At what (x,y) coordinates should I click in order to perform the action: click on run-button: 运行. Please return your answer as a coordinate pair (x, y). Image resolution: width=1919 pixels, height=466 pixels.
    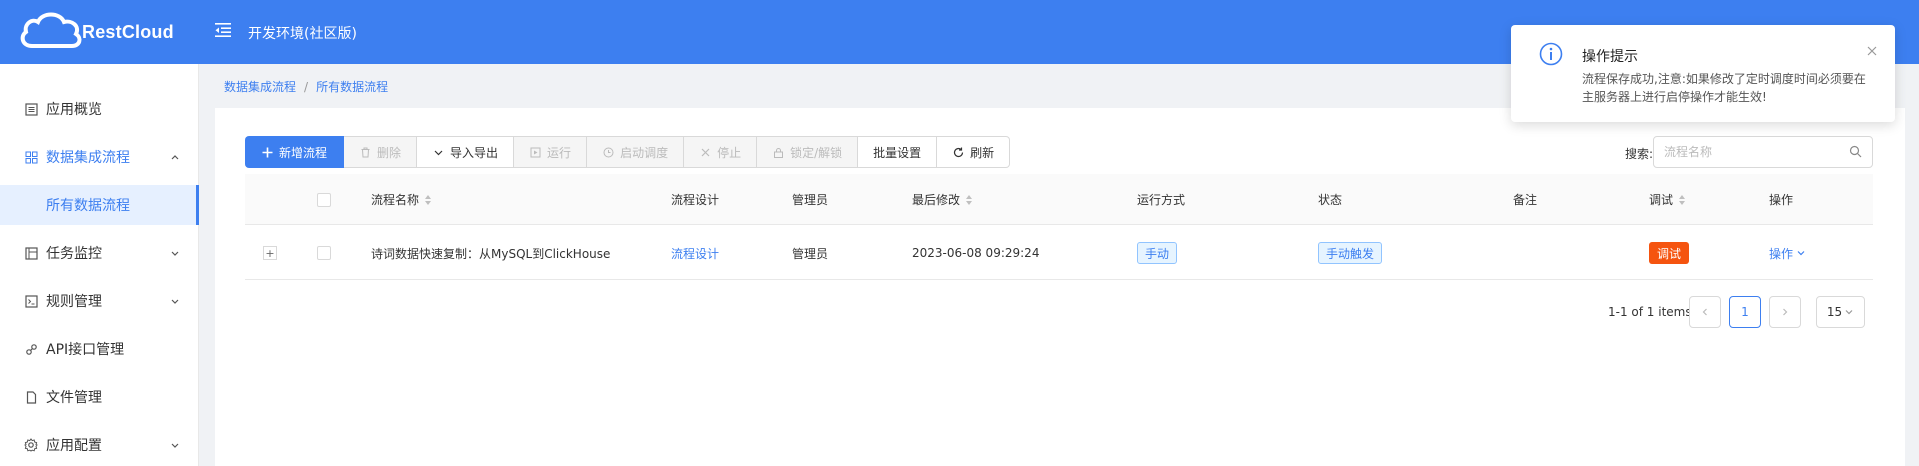
    Looking at the image, I should click on (551, 152).